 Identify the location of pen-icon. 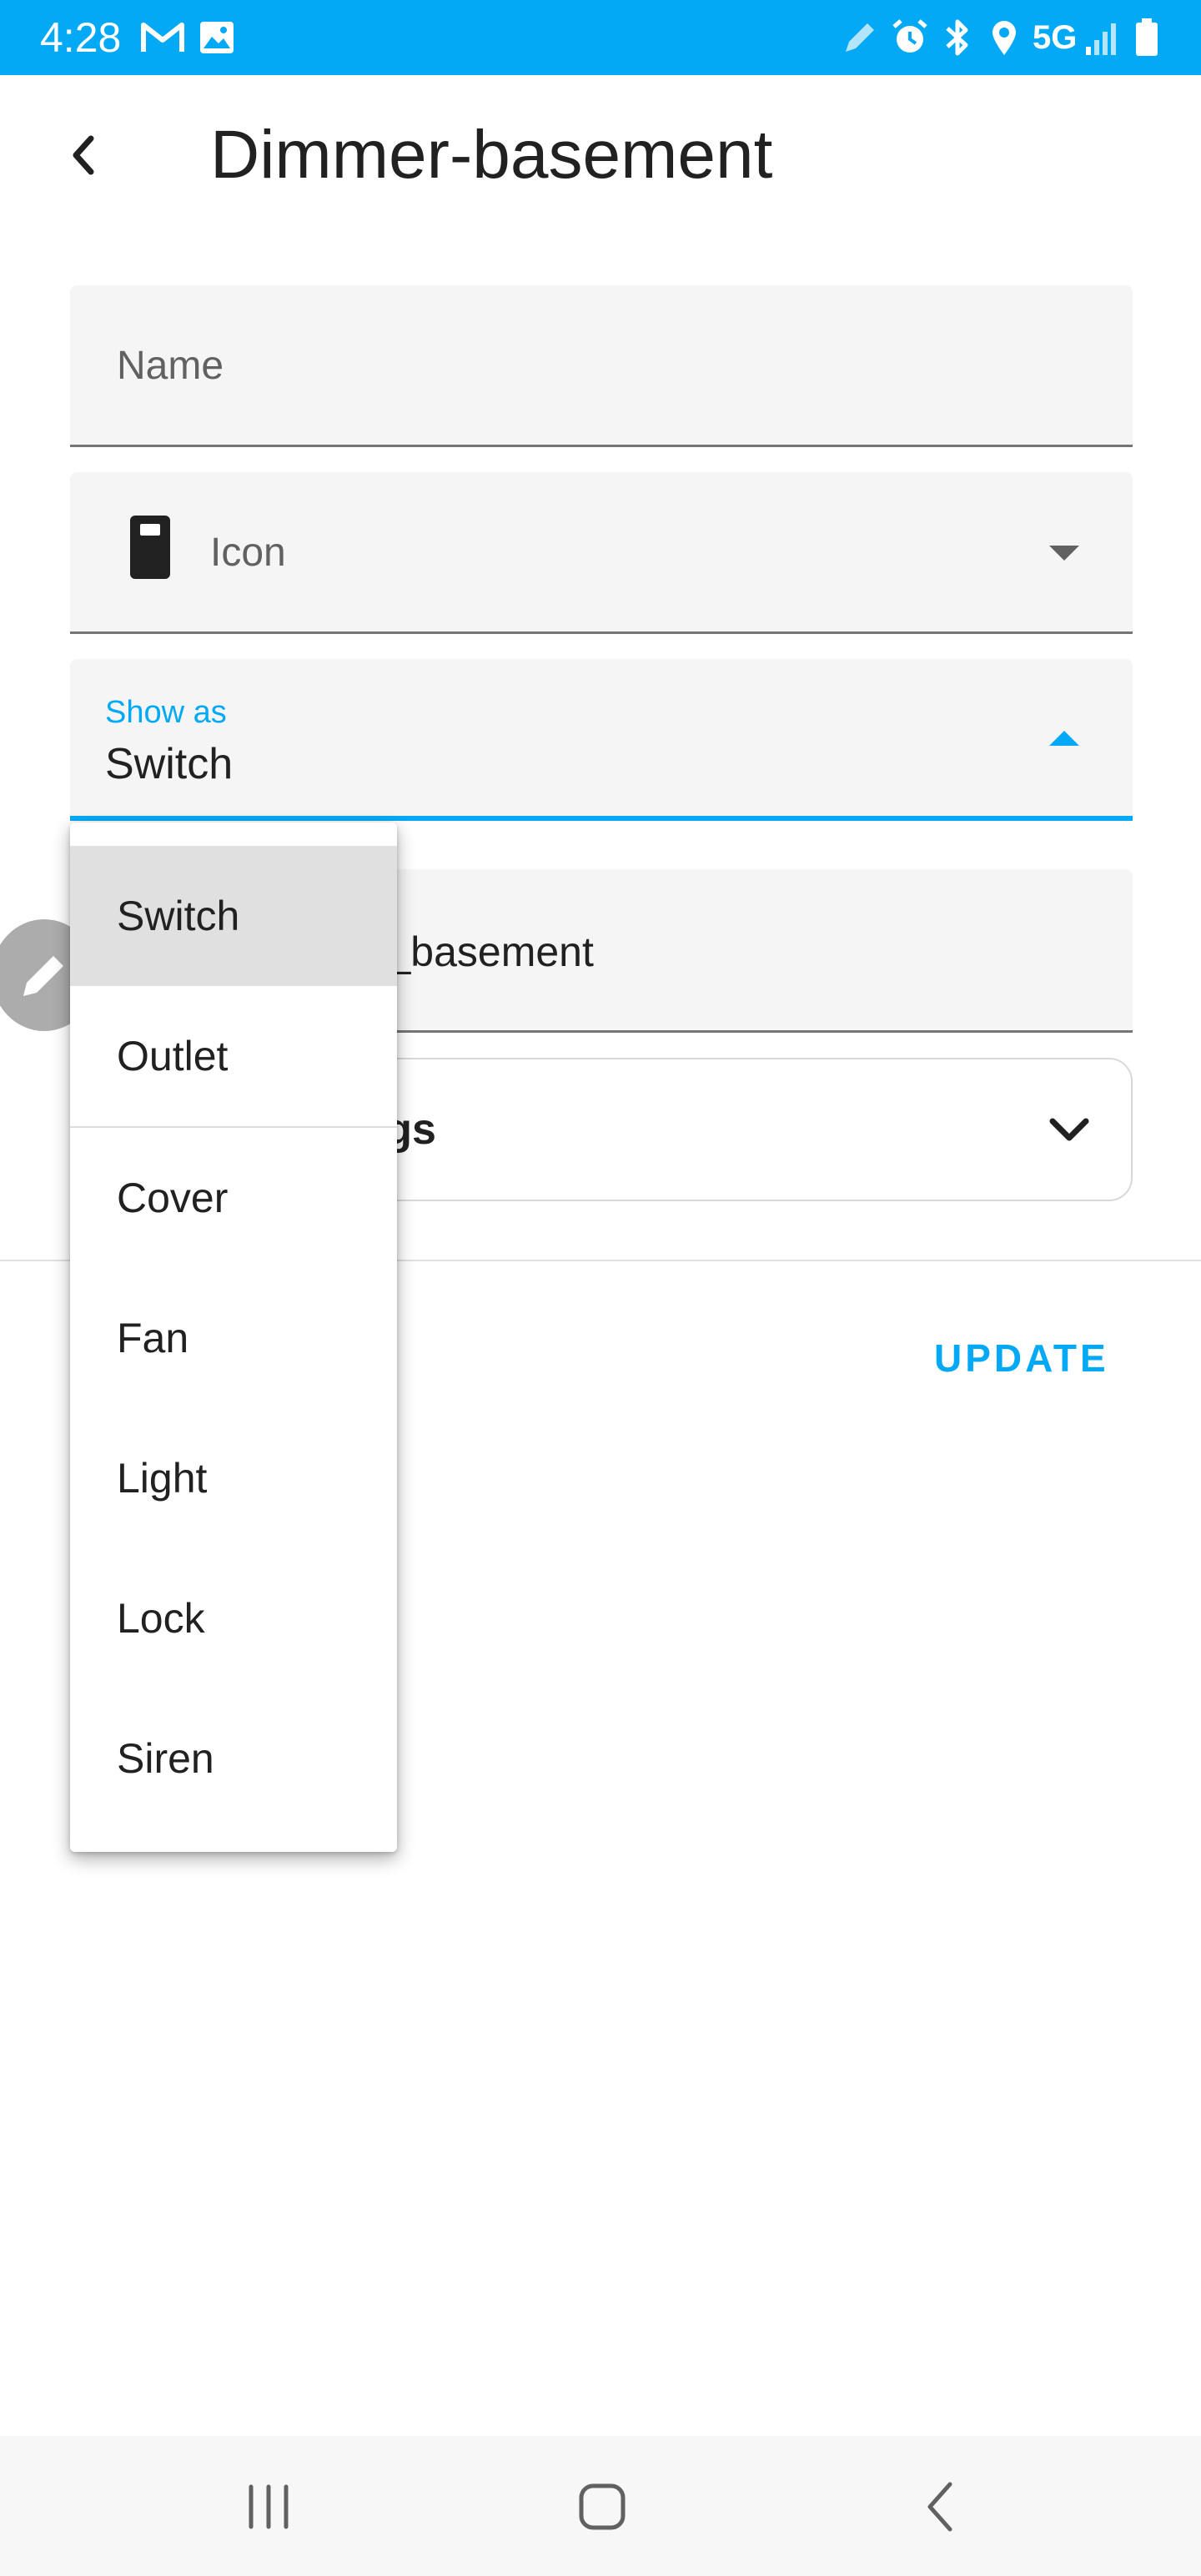
(860, 37).